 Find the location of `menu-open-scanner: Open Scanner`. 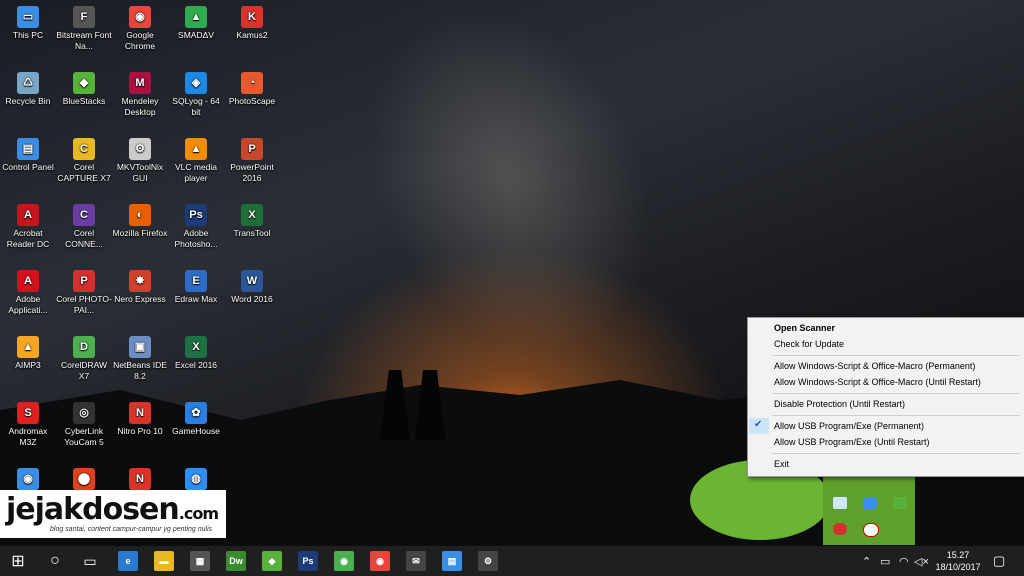

menu-open-scanner: Open Scanner is located at coordinates (896, 328).